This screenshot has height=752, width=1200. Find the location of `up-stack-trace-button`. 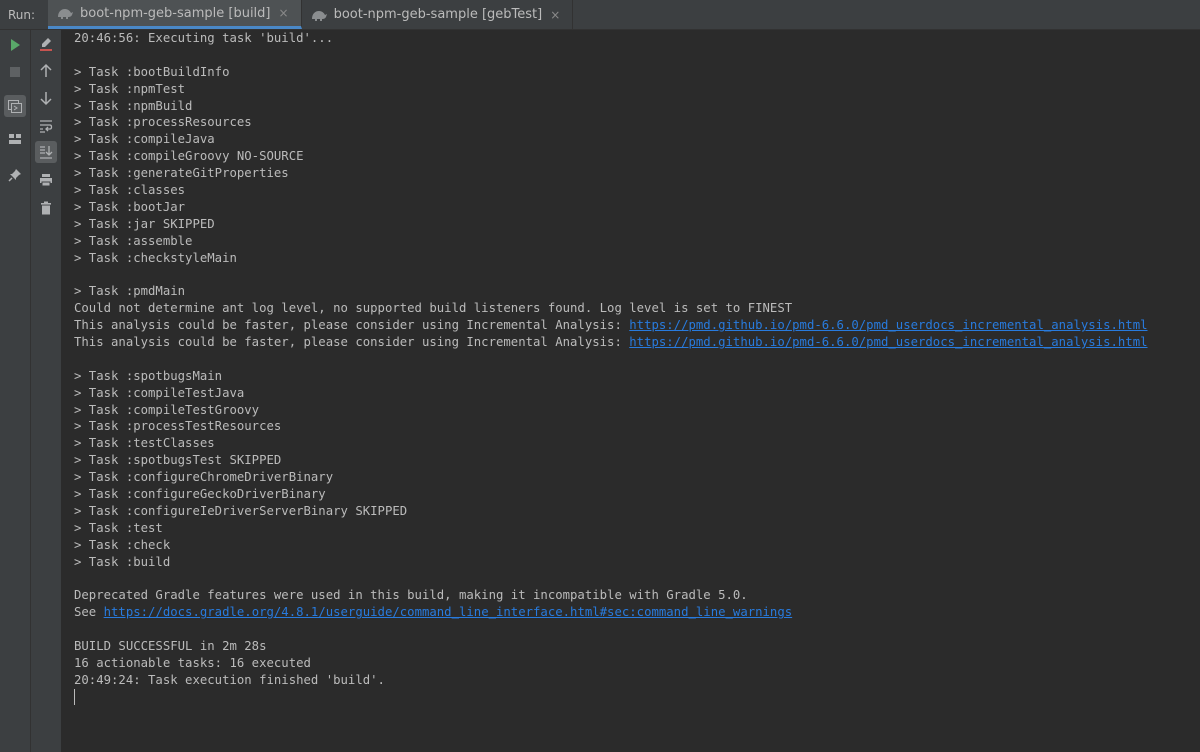

up-stack-trace-button is located at coordinates (46, 71).